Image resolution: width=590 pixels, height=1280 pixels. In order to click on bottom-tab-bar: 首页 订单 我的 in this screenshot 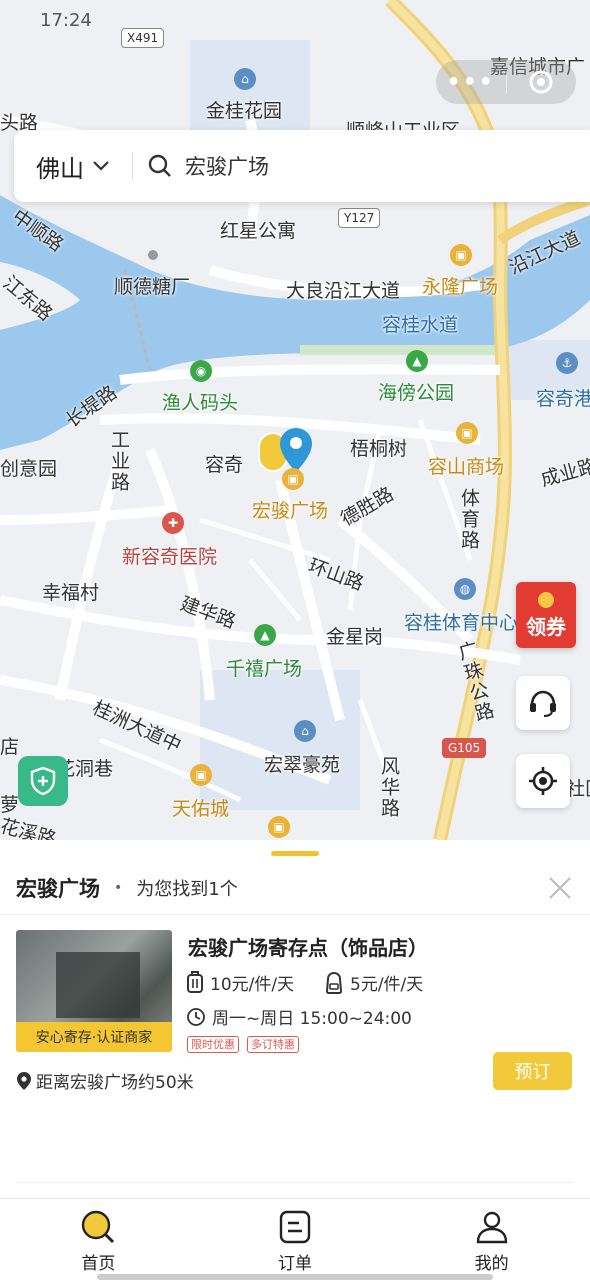, I will do `click(295, 1239)`.